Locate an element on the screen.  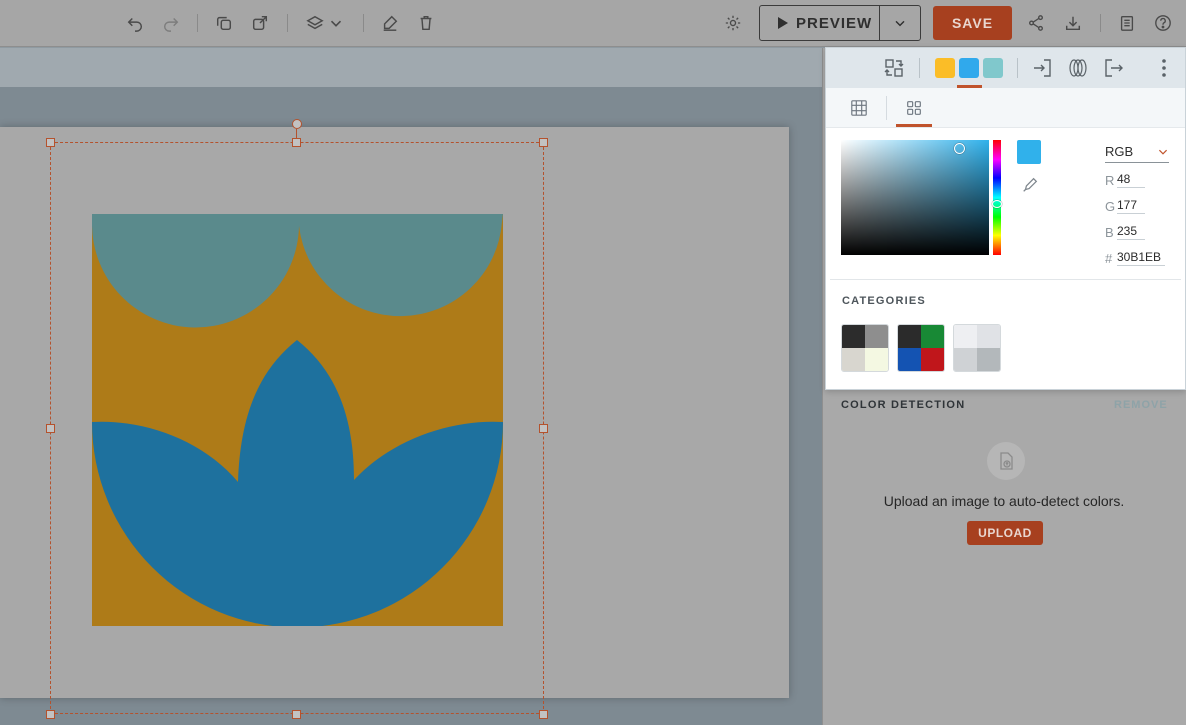
more-options-icon is located at coordinates (1164, 68).